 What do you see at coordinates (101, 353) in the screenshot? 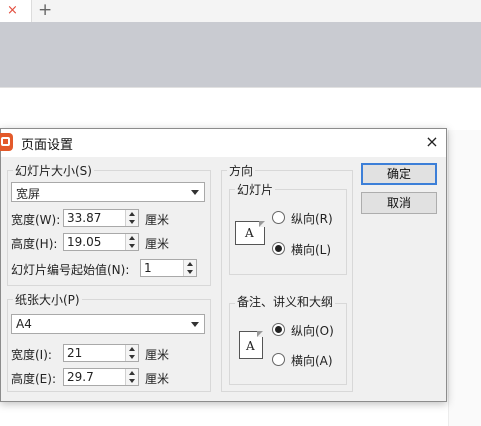
I see `paper-width-stepper: 21` at bounding box center [101, 353].